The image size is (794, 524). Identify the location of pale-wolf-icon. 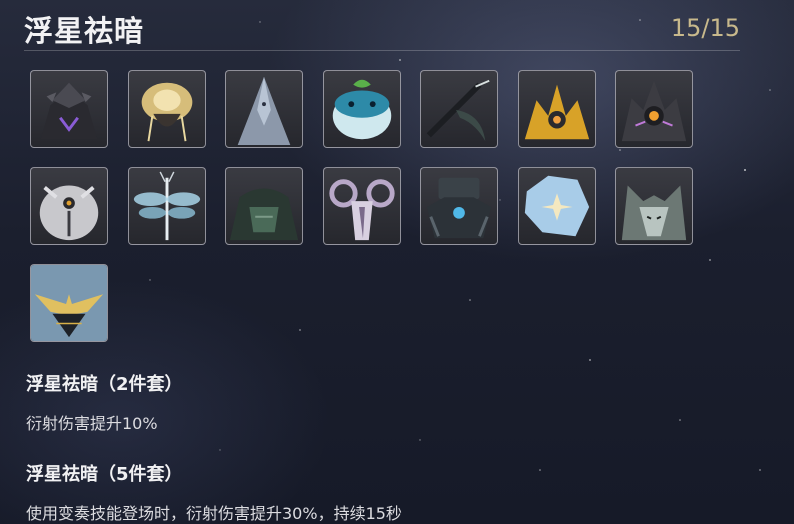
(654, 213).